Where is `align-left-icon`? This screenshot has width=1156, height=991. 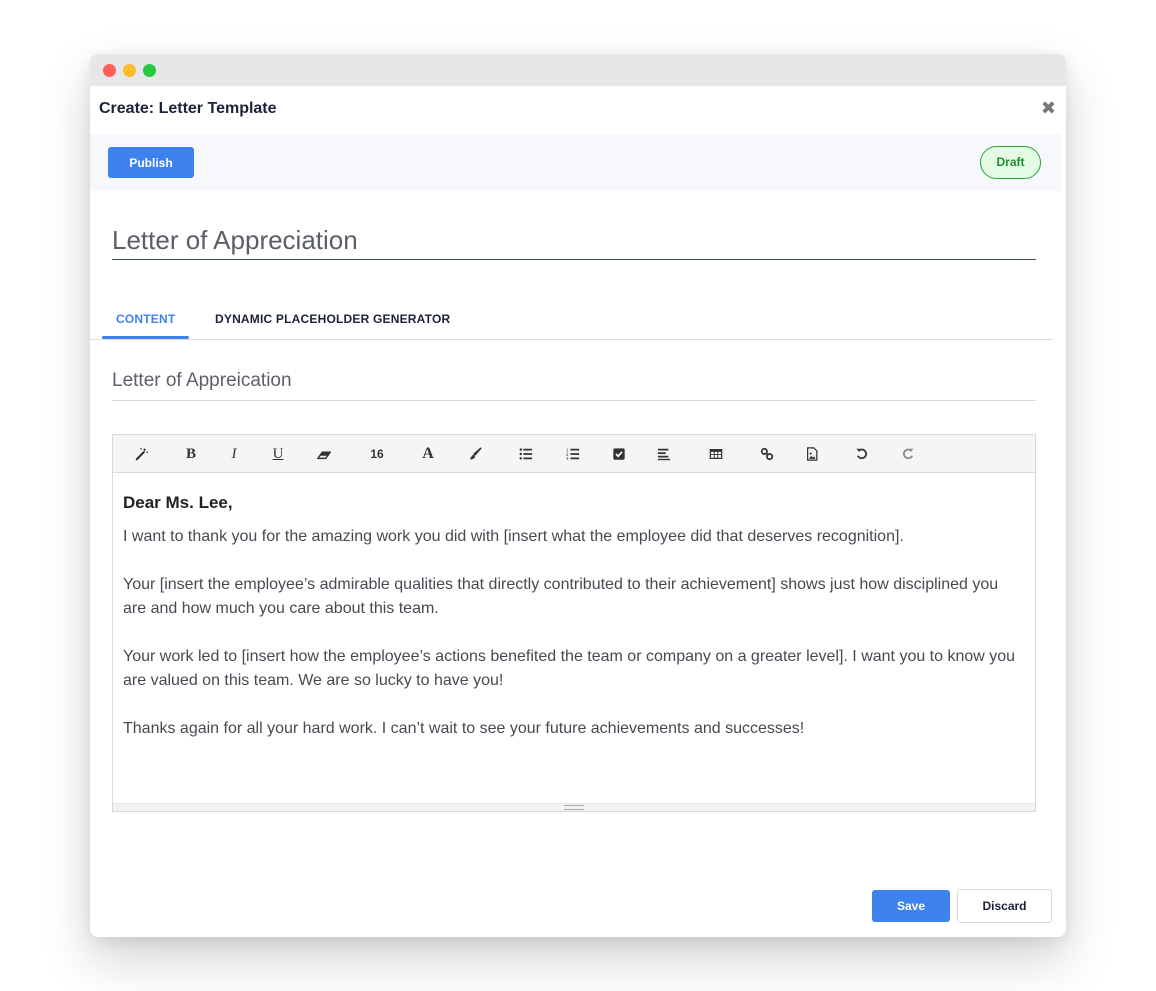
align-left-icon is located at coordinates (664, 454).